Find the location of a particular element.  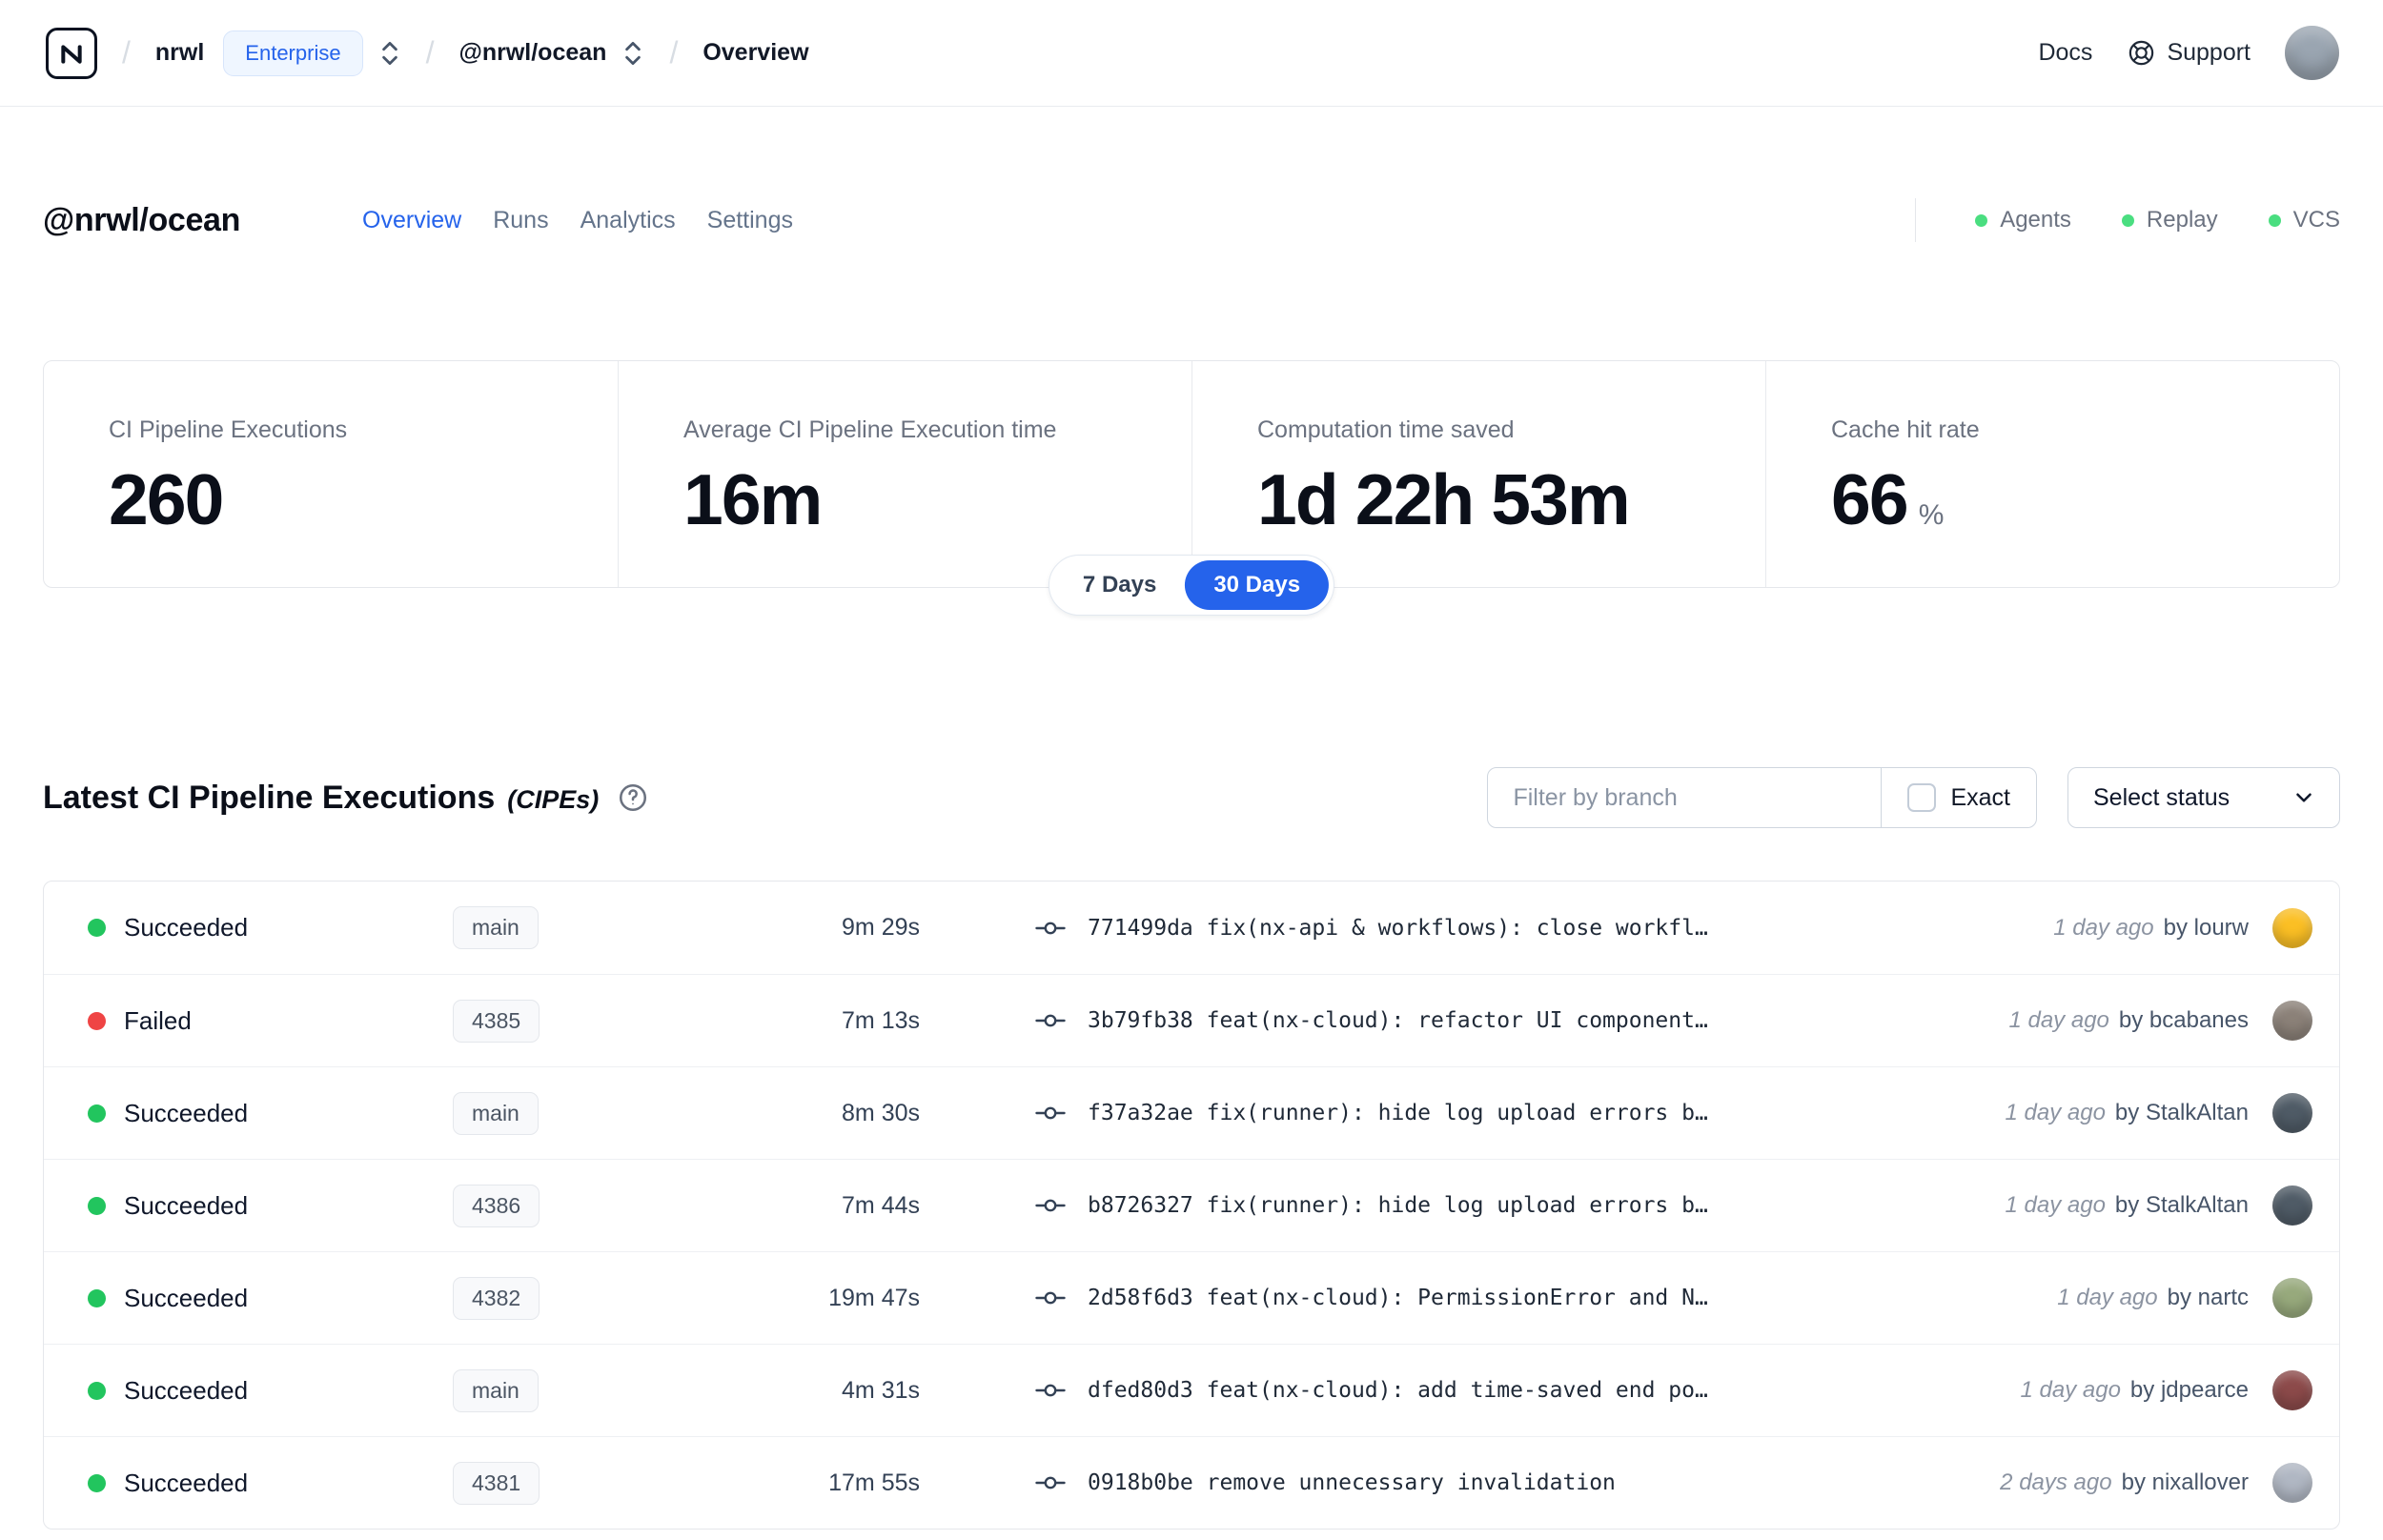

status-indicator-replay: Replay is located at coordinates (2170, 220).